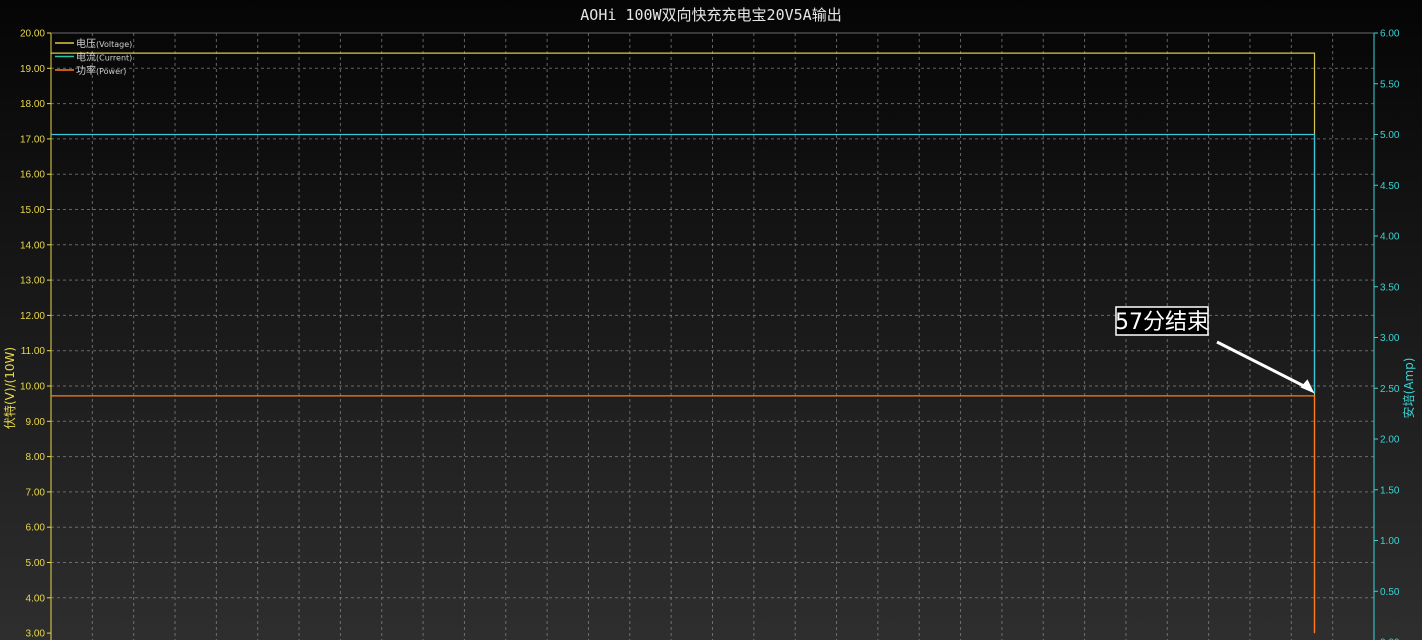 This screenshot has width=1422, height=640. Describe the element at coordinates (36, 492) in the screenshot. I see `tick-label-left: 7.00` at that location.